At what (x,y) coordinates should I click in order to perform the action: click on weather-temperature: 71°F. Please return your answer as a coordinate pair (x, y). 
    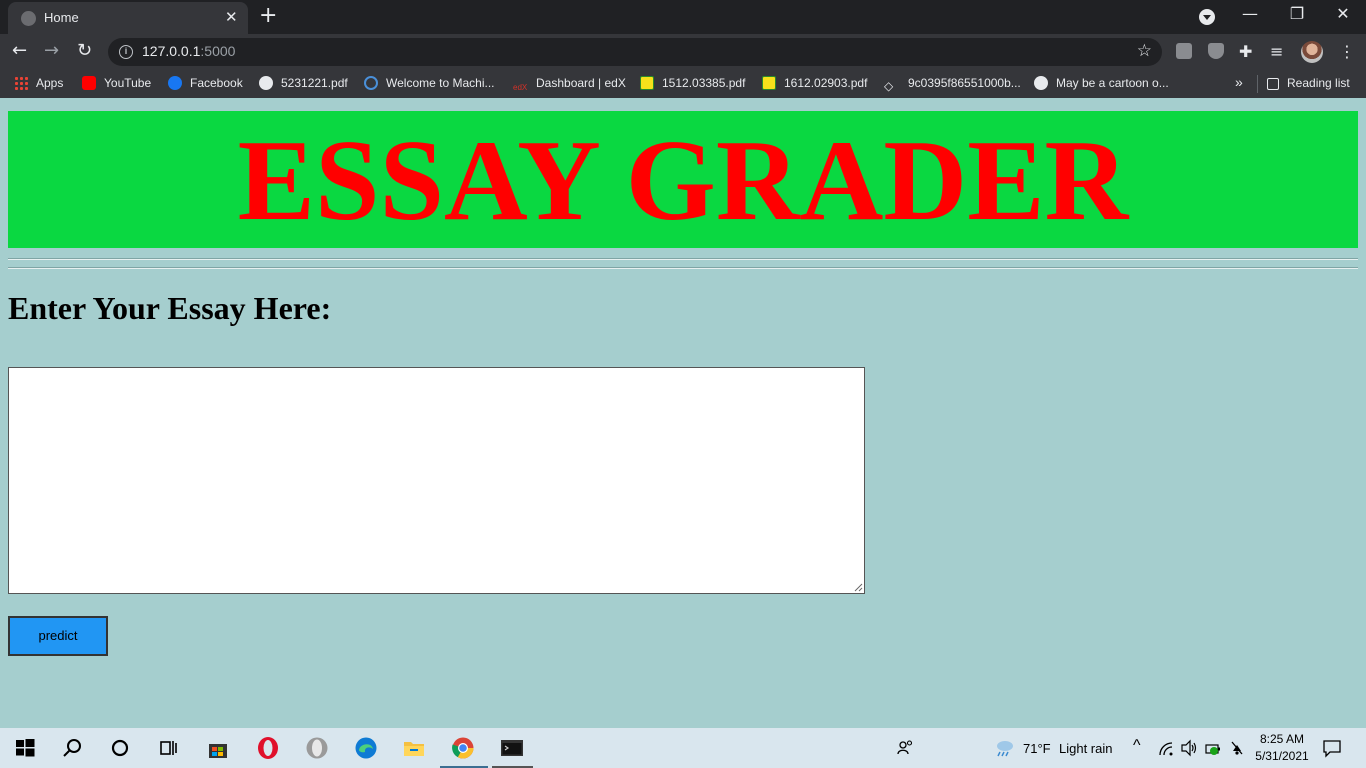
    Looking at the image, I should click on (1037, 748).